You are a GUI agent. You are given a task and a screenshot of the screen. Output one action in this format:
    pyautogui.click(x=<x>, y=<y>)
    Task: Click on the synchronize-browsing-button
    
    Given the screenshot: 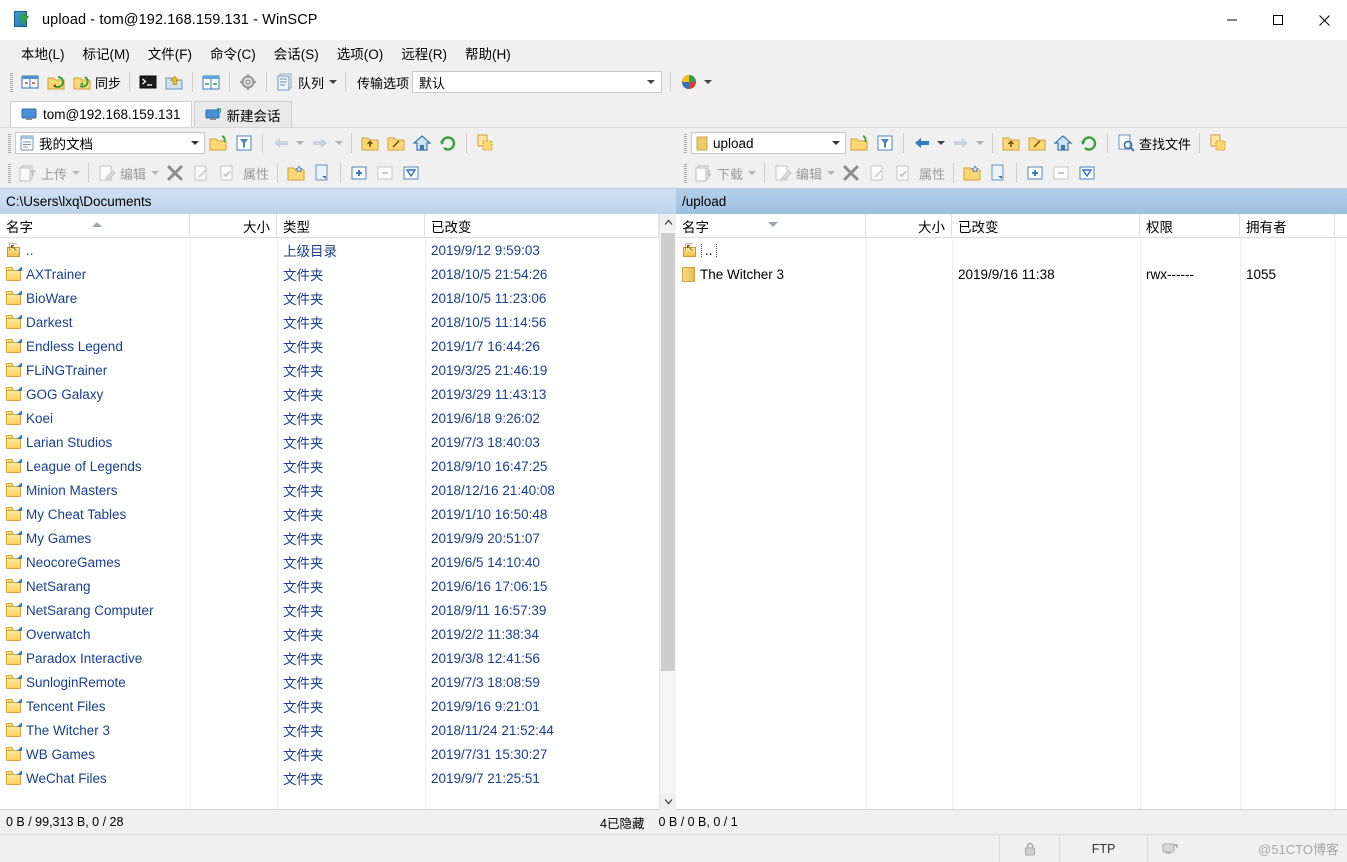 What is the action you would take?
    pyautogui.click(x=56, y=82)
    